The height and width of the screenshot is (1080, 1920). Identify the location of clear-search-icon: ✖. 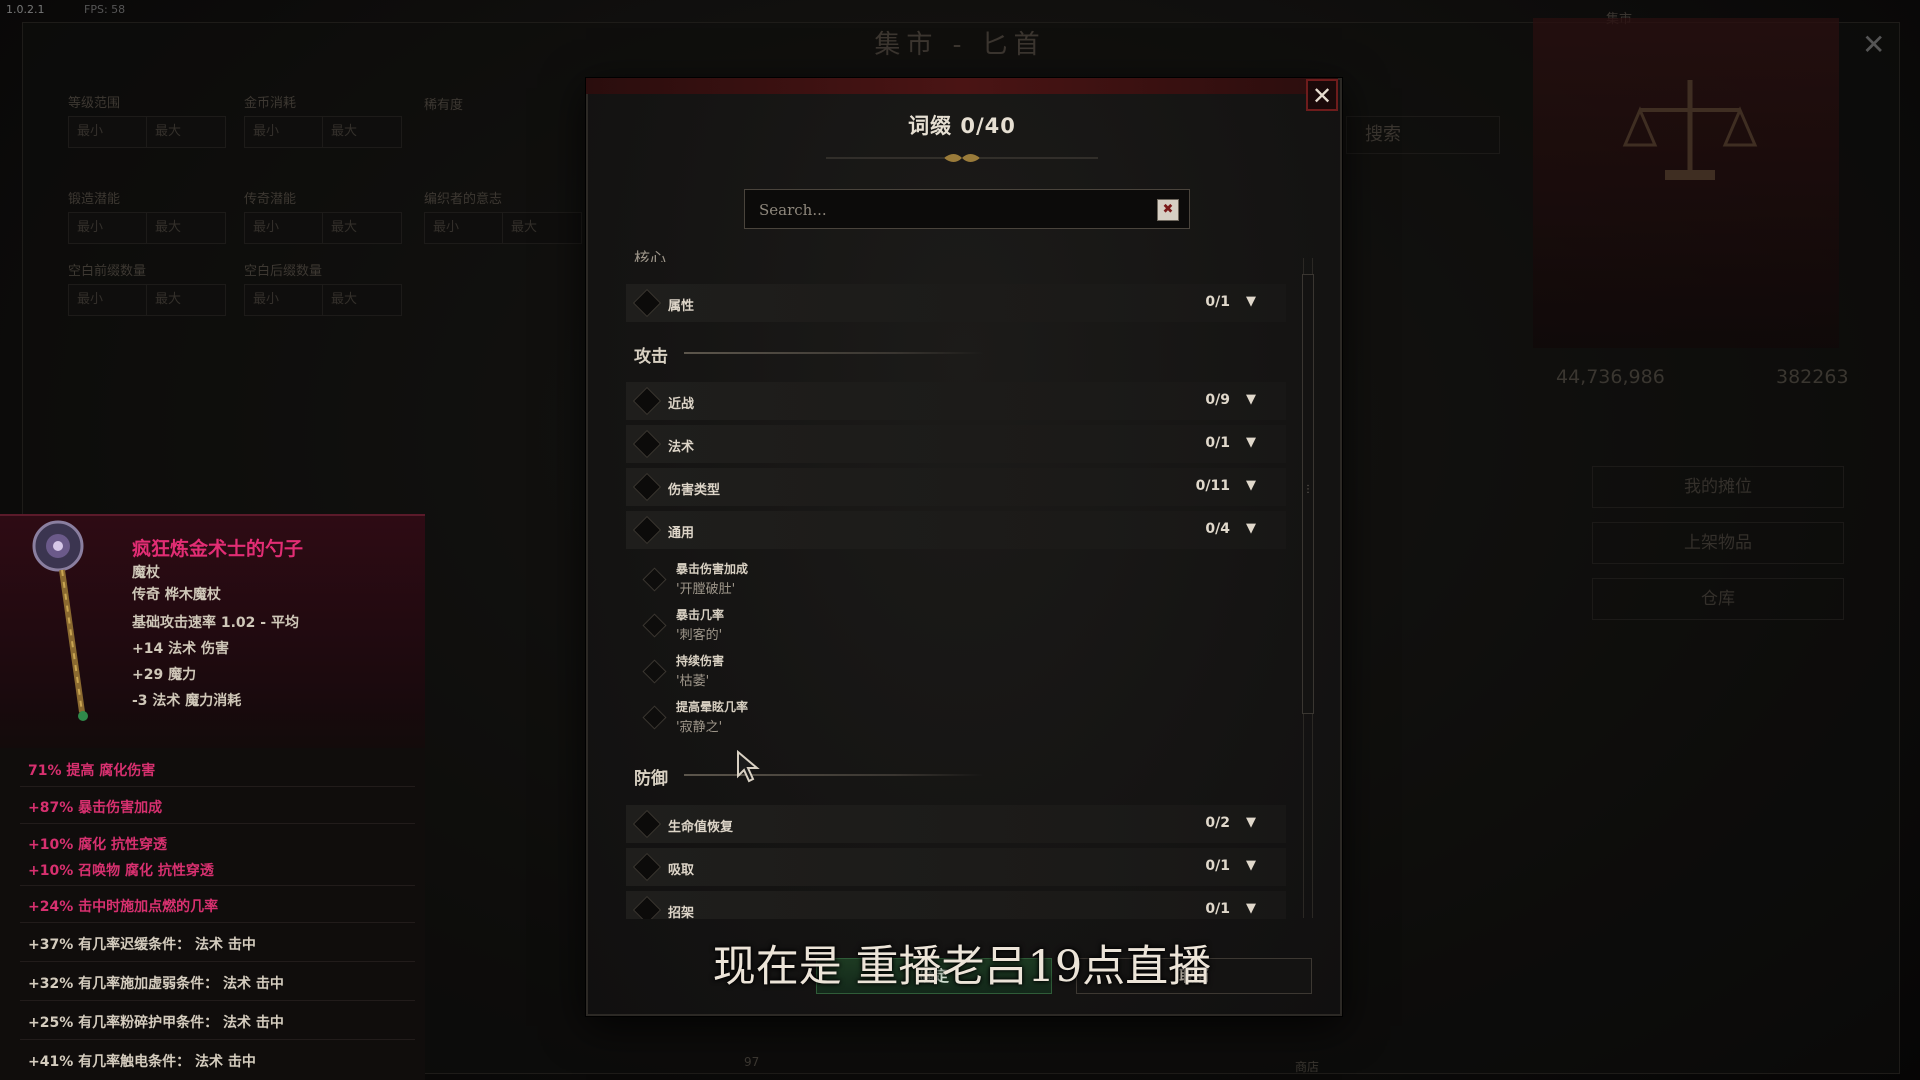
(1168, 210).